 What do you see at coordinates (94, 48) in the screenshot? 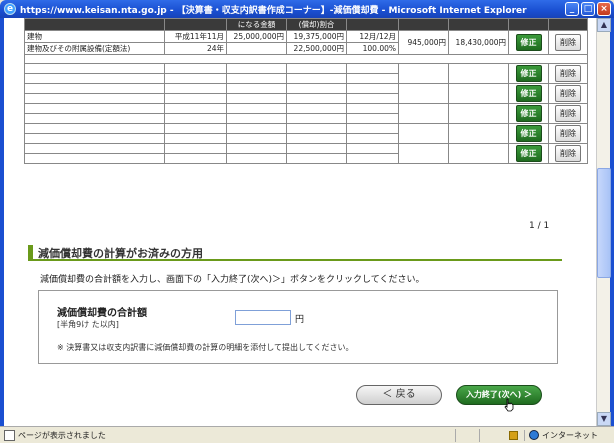
I see `asset-name: 建物及びその附属設備(定額法)` at bounding box center [94, 48].